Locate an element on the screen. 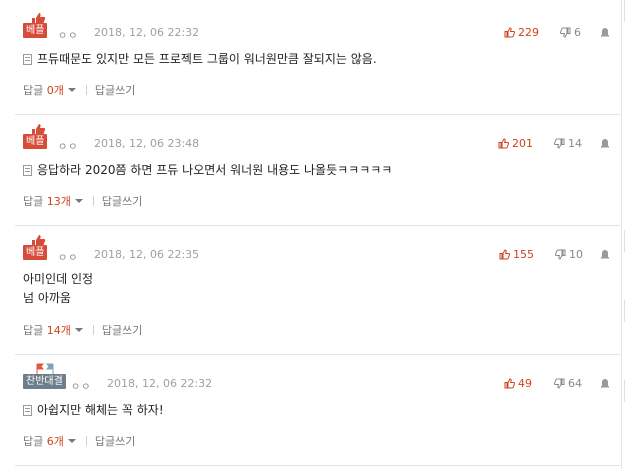 The width and height of the screenshot is (630, 469). like-button: 49 is located at coordinates (518, 383).